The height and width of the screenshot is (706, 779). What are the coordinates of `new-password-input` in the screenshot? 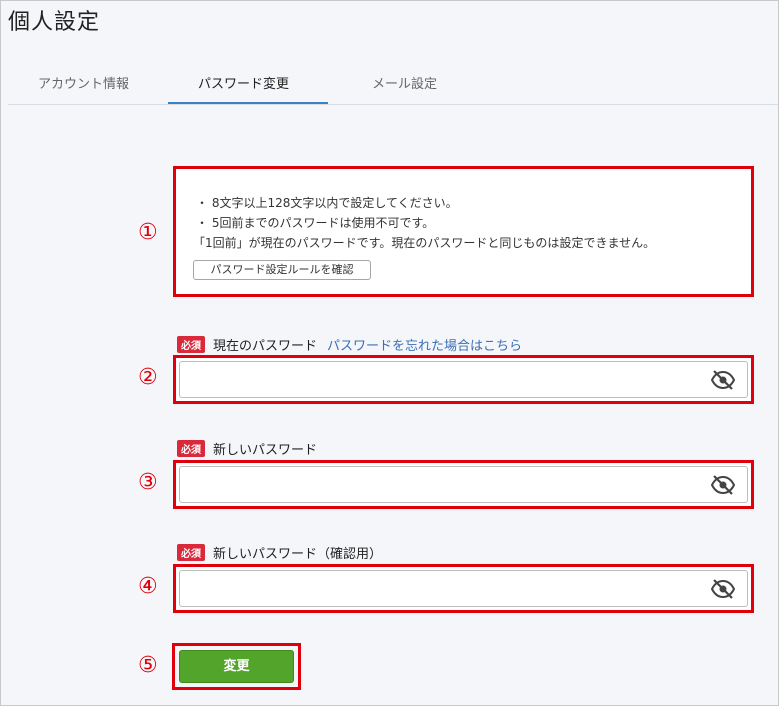 It's located at (463, 484).